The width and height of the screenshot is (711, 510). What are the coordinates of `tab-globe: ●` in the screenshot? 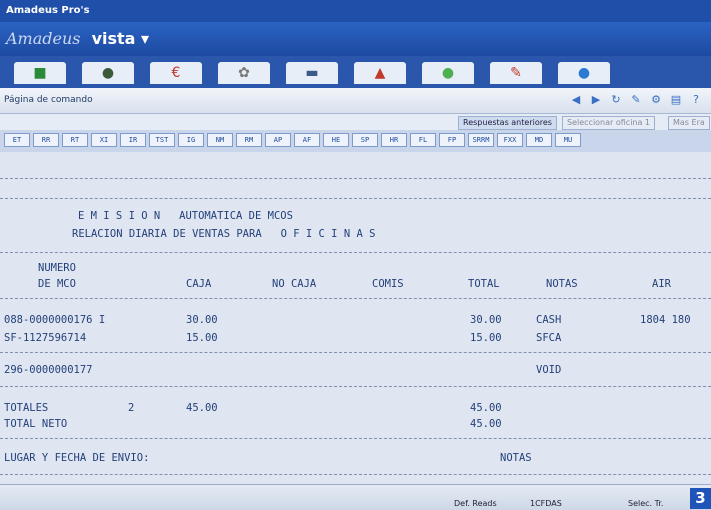 It's located at (108, 73).